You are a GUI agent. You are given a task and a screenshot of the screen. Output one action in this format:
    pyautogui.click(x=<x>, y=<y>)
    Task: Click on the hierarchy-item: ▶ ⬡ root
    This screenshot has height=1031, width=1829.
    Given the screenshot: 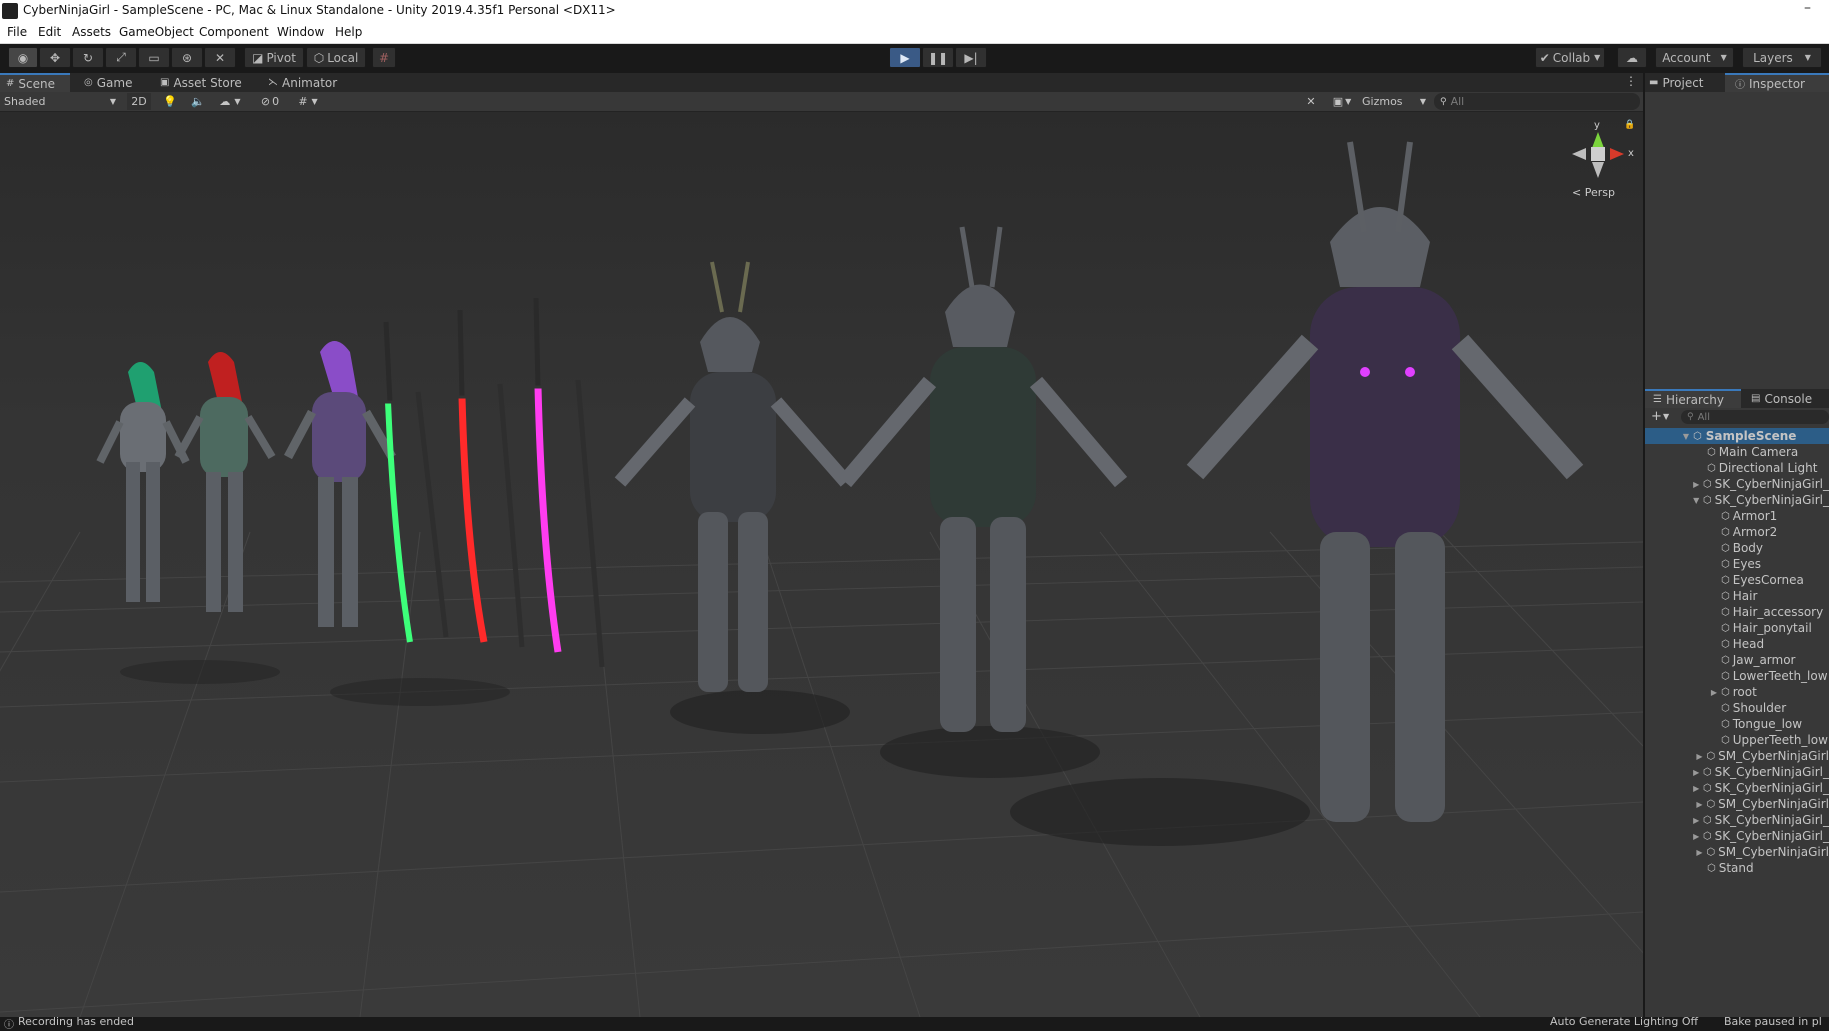 What is the action you would take?
    pyautogui.click(x=1737, y=692)
    